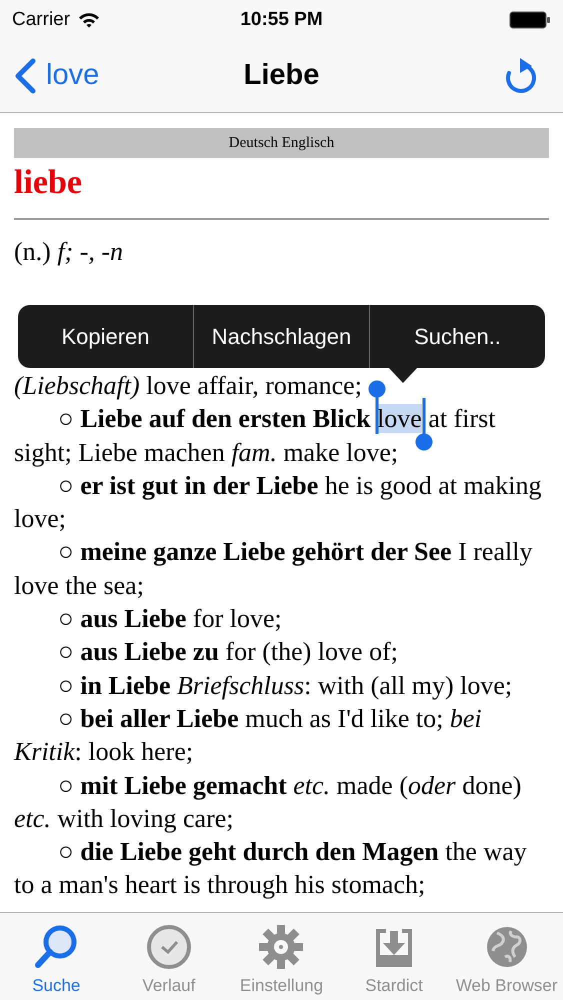  I want to click on definition-line: ○ er ist gut in der Liebe he is good at making love;, so click(278, 503).